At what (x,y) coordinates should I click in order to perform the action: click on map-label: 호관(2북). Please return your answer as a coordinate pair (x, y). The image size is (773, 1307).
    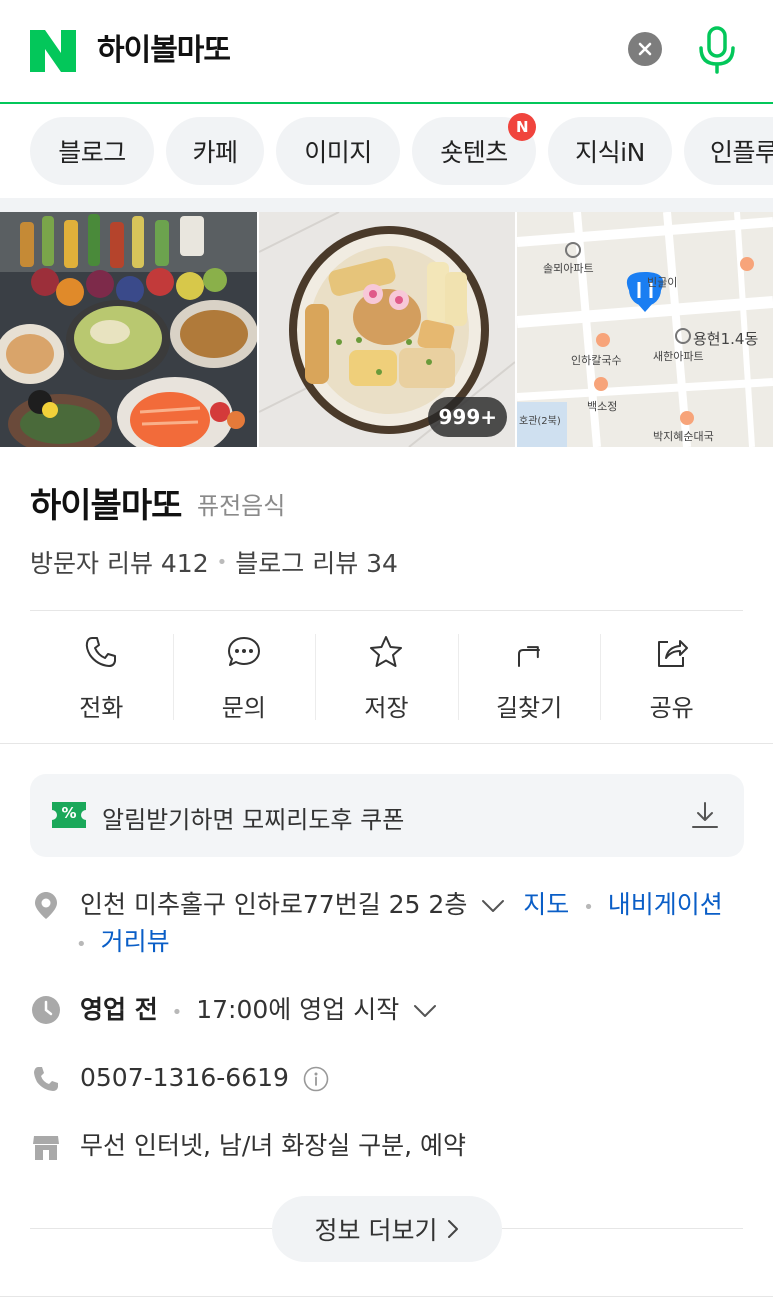
    Looking at the image, I should click on (540, 421).